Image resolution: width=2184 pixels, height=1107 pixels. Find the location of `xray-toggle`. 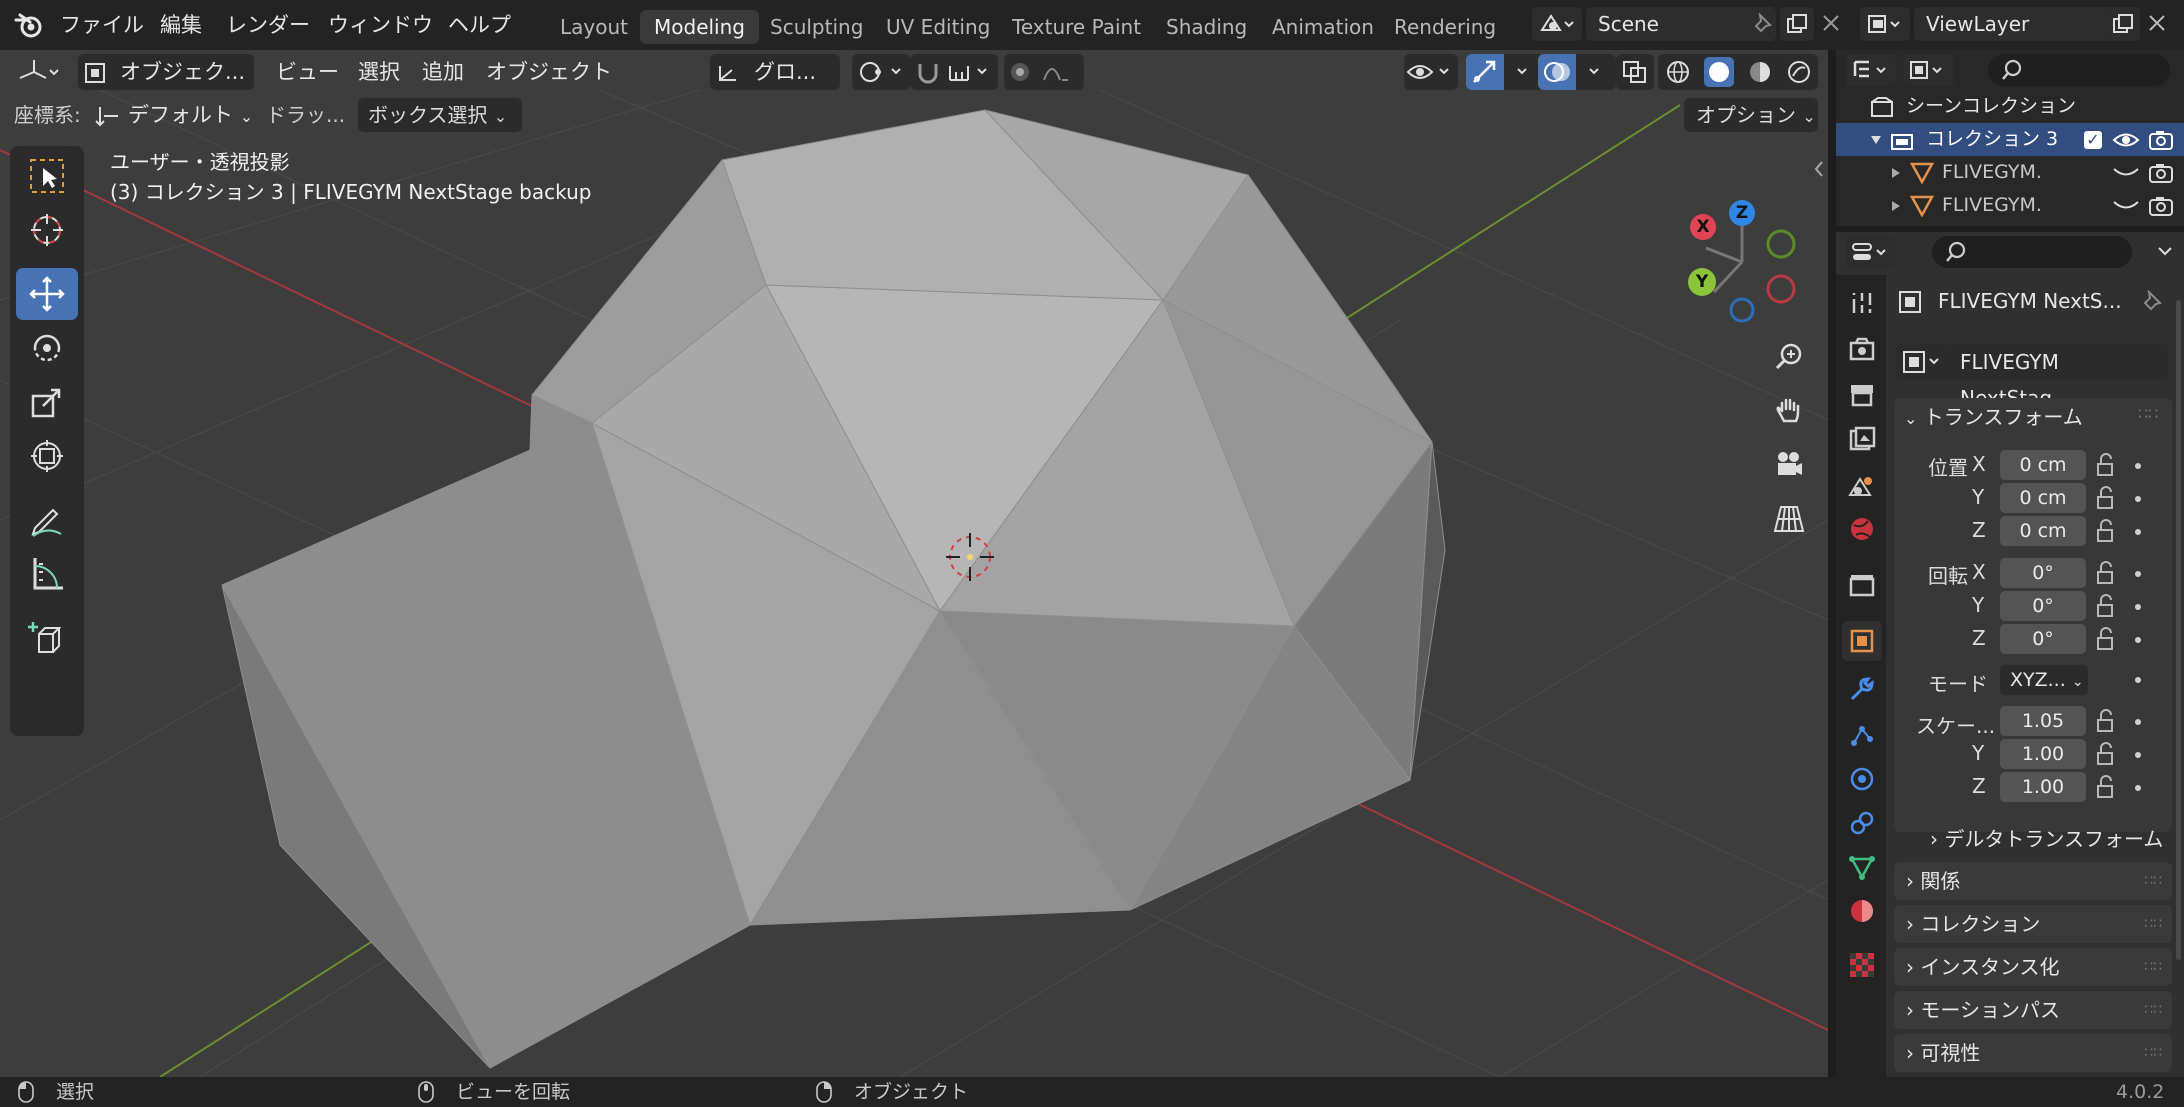

xray-toggle is located at coordinates (1635, 72).